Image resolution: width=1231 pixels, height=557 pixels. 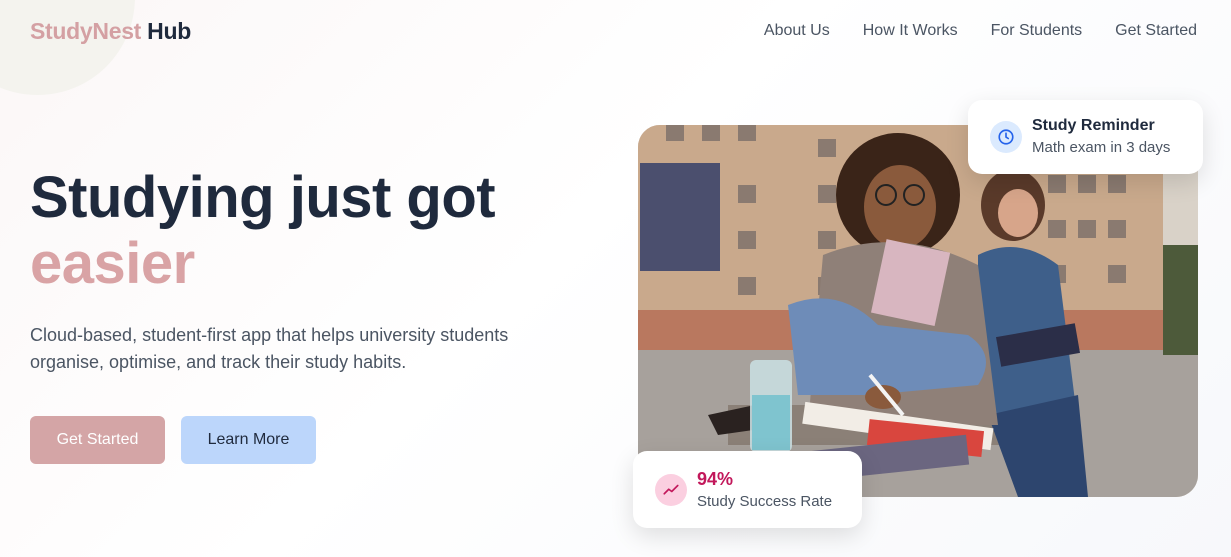 What do you see at coordinates (86, 31) in the screenshot?
I see `logo-brand: StudyNest` at bounding box center [86, 31].